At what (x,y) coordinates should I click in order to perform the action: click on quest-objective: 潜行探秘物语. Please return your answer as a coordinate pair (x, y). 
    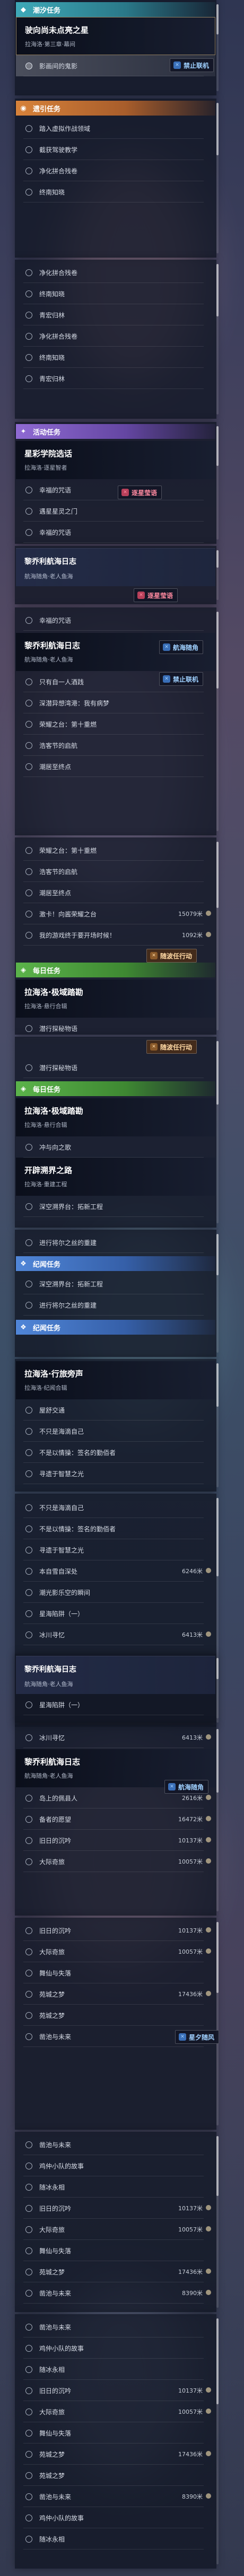
    Looking at the image, I should click on (116, 1028).